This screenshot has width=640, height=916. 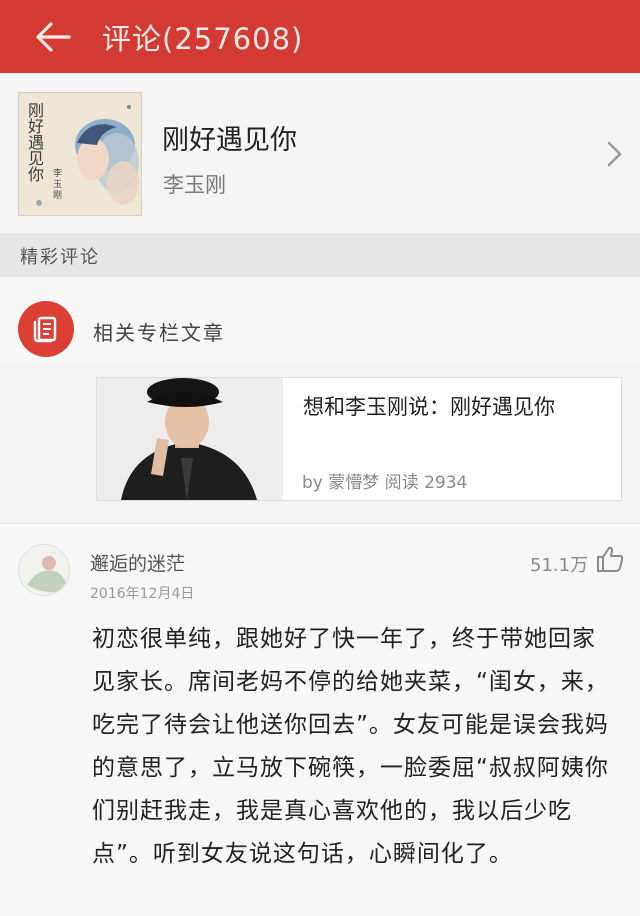 What do you see at coordinates (137, 562) in the screenshot?
I see `comment-username: 邂逅的迷茫` at bounding box center [137, 562].